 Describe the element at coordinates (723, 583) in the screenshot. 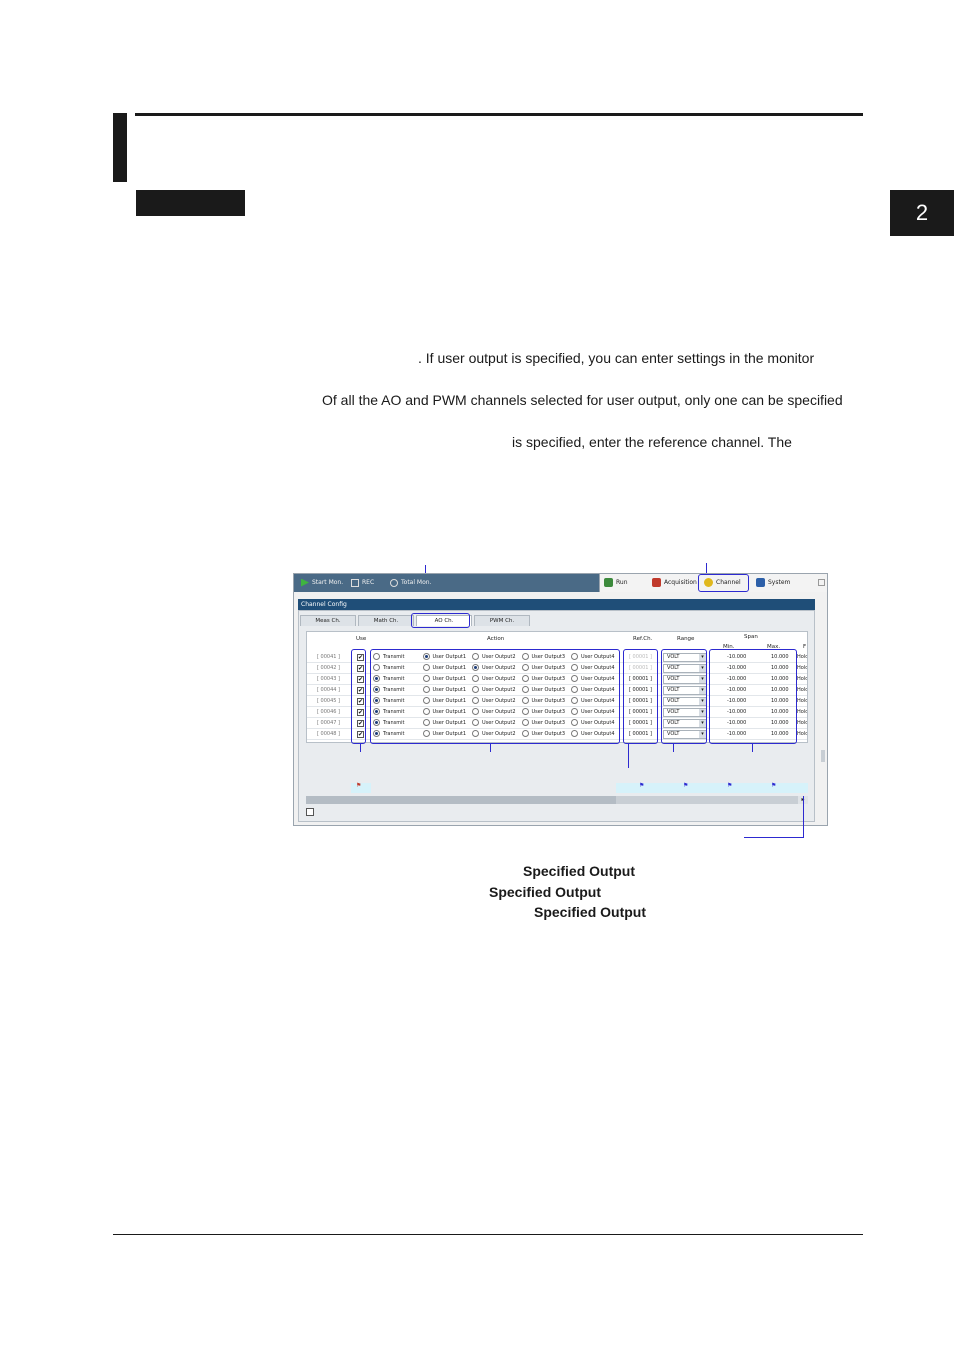

I see `highlight-channel-nav` at that location.